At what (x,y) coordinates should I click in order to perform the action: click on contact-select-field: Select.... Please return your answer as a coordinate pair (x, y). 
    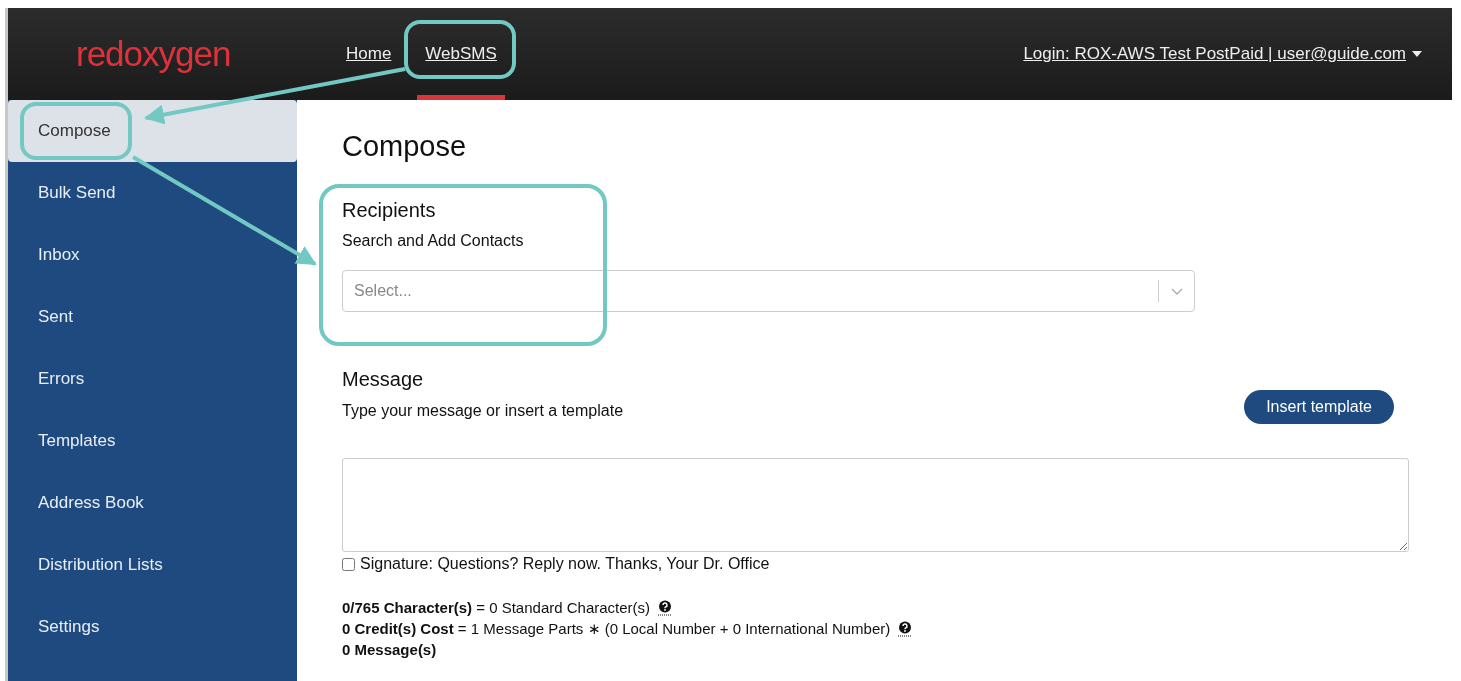
    Looking at the image, I should click on (768, 291).